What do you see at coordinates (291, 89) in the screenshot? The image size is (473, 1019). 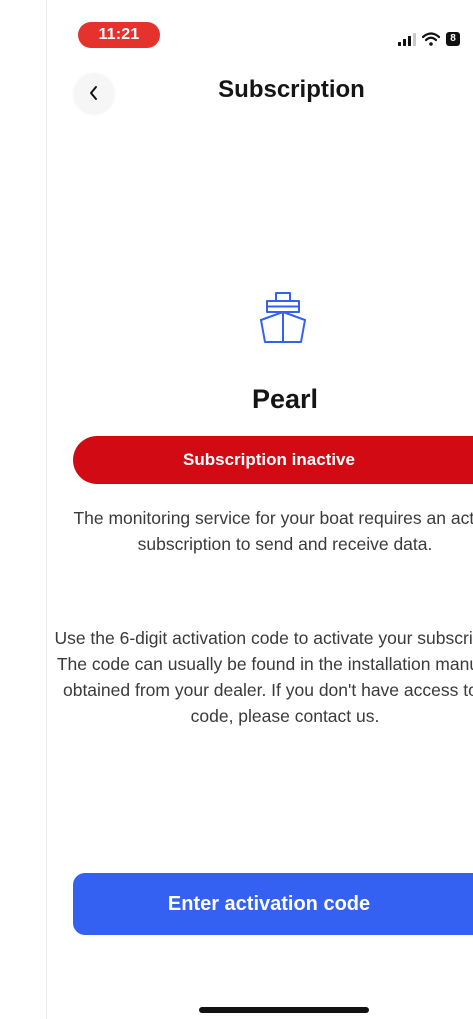 I see `page-title: Subscription` at bounding box center [291, 89].